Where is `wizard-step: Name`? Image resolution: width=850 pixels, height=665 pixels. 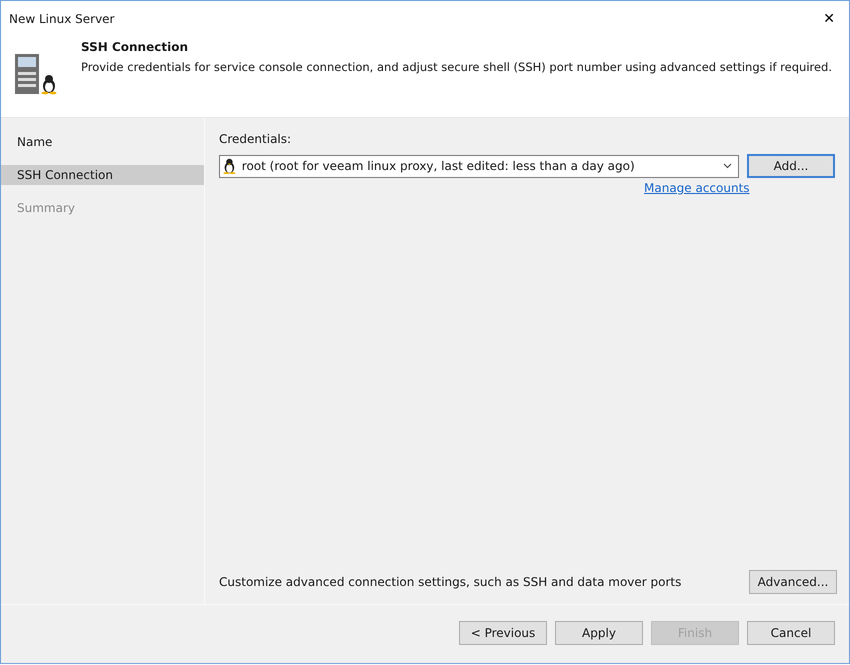
wizard-step: Name is located at coordinates (102, 142).